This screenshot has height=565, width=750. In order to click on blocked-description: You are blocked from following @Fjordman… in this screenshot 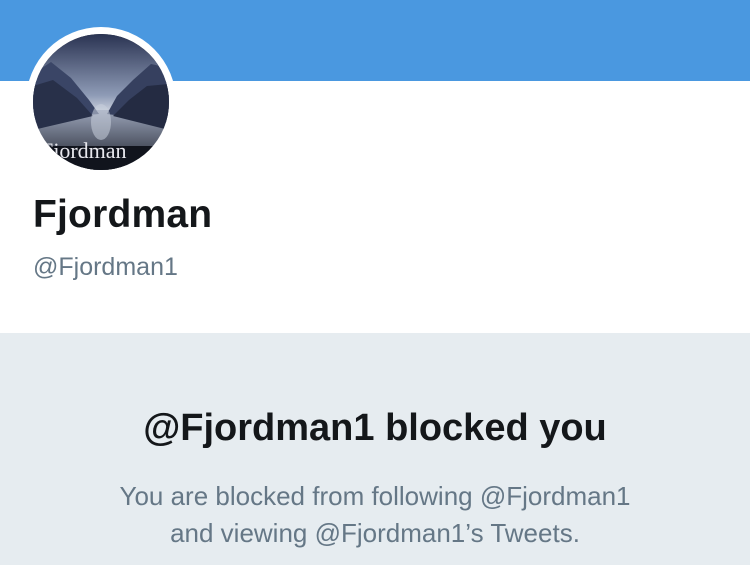, I will do `click(375, 515)`.